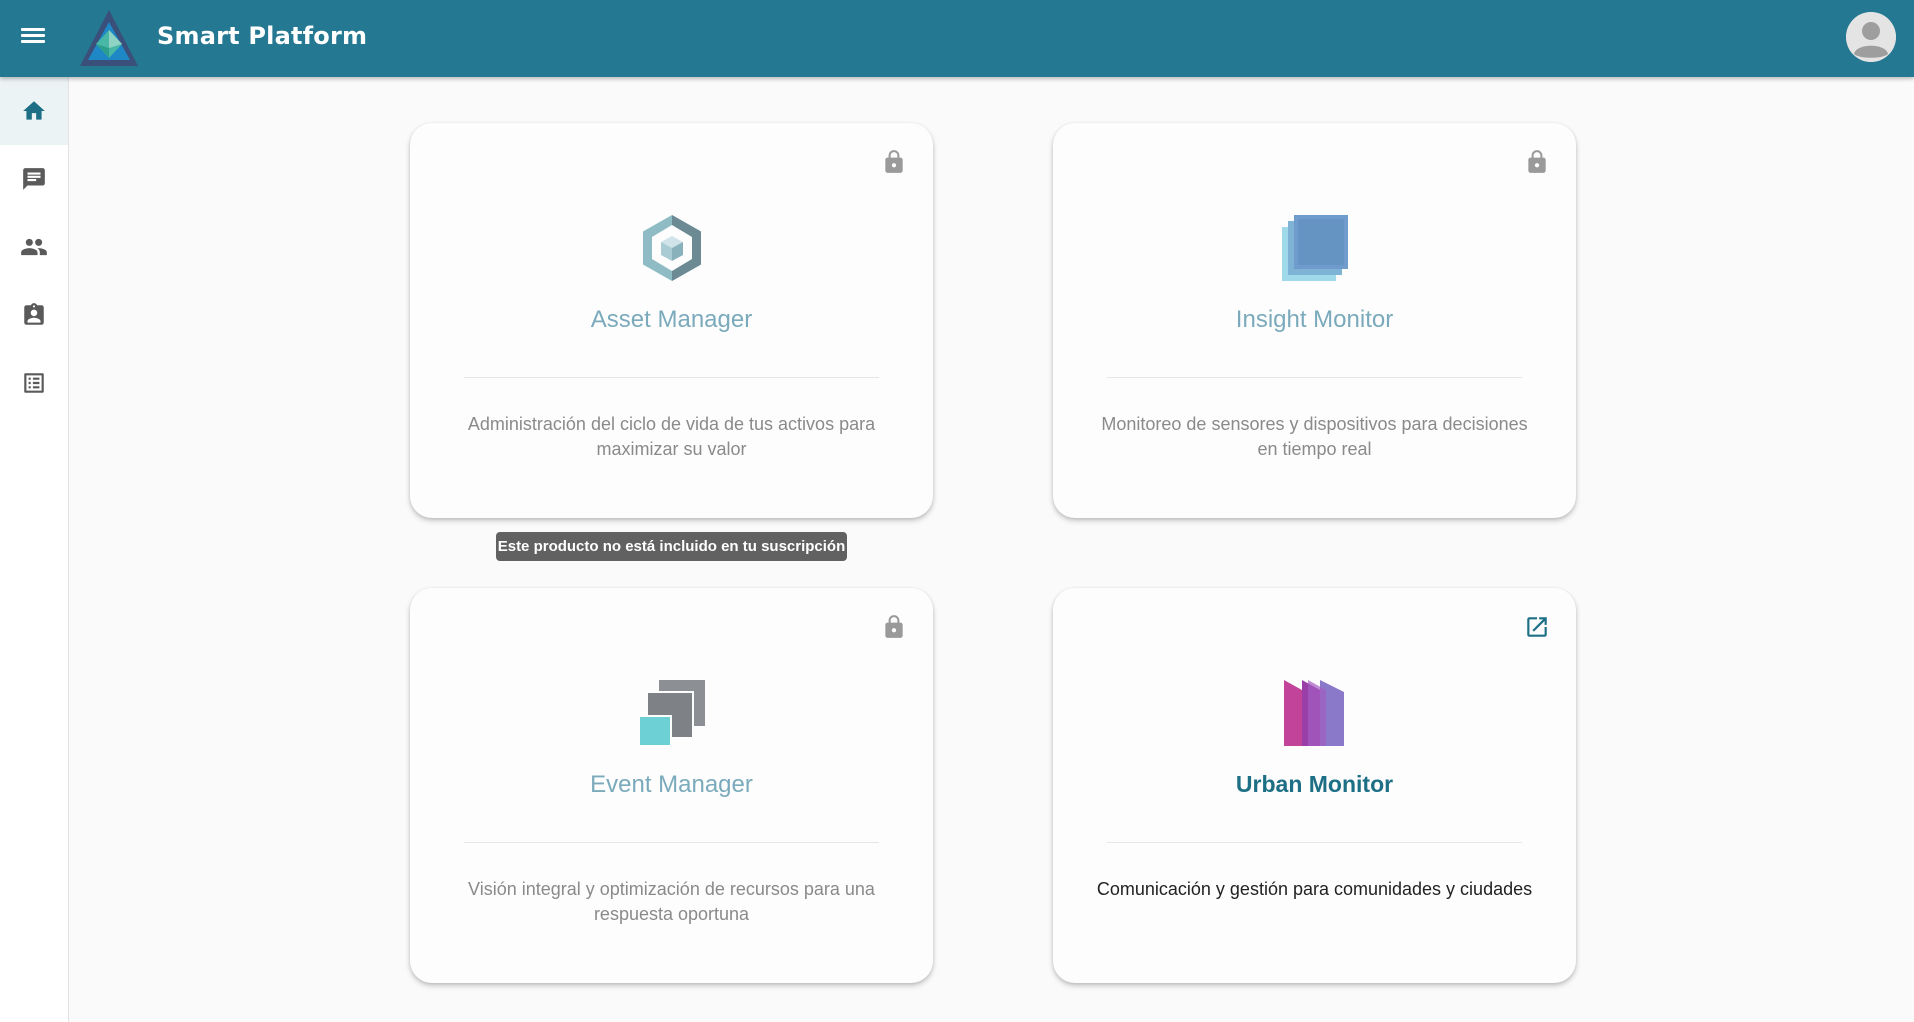 This screenshot has width=1914, height=1022. What do you see at coordinates (109, 38) in the screenshot?
I see `platform-logo` at bounding box center [109, 38].